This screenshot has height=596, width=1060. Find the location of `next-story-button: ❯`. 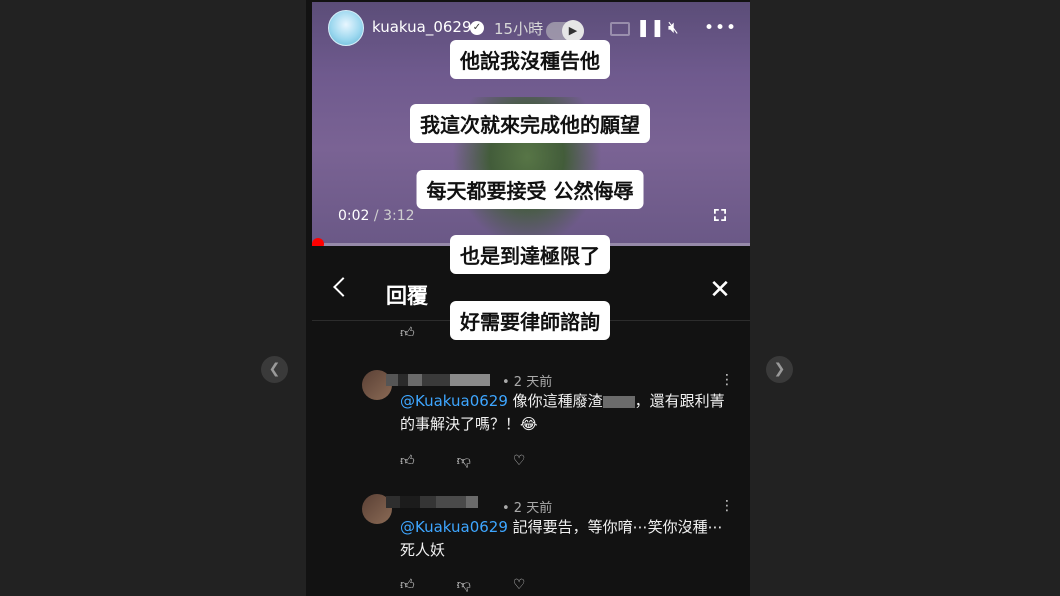

next-story-button: ❯ is located at coordinates (779, 369).